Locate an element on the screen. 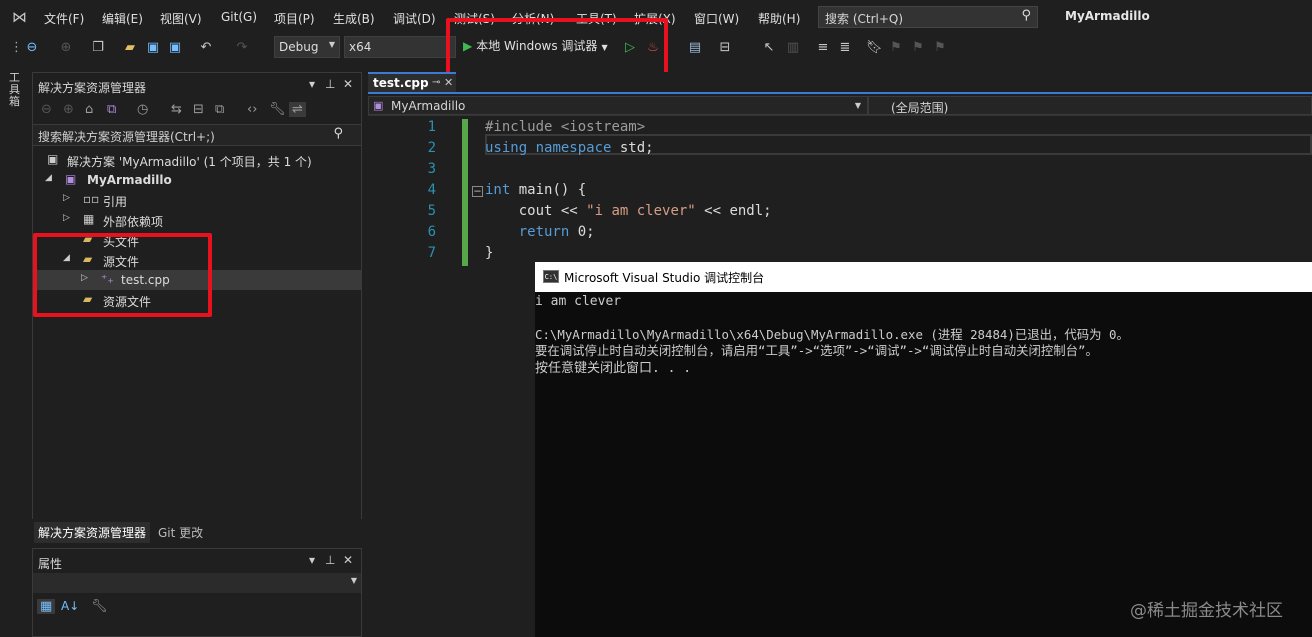 This screenshot has width=1312, height=637. cpp-project-icon: ▣ is located at coordinates (71, 179).